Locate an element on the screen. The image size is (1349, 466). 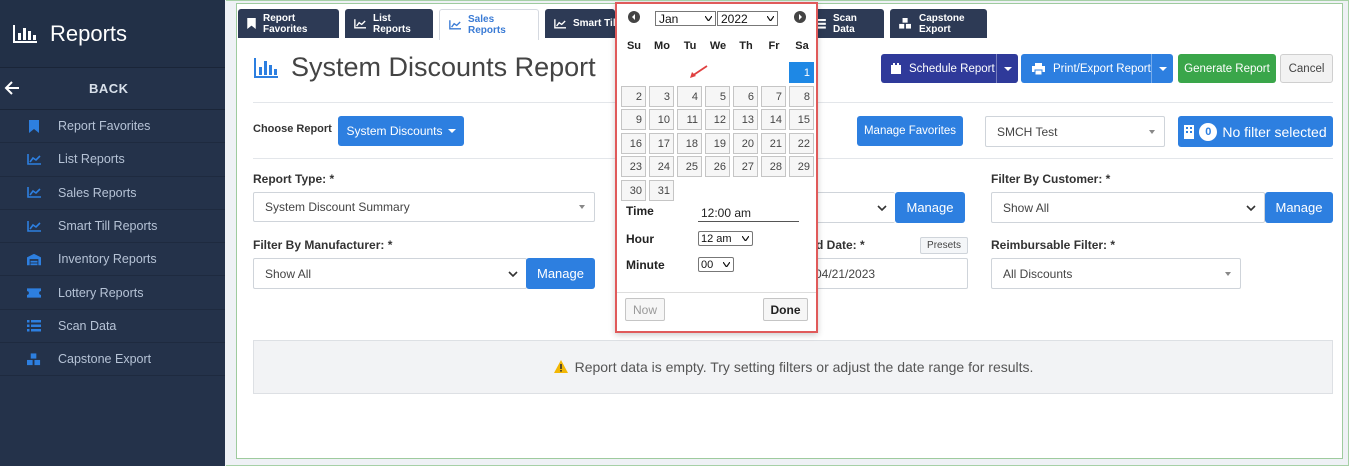
choose-report-dropdown: System Discounts is located at coordinates (401, 131).